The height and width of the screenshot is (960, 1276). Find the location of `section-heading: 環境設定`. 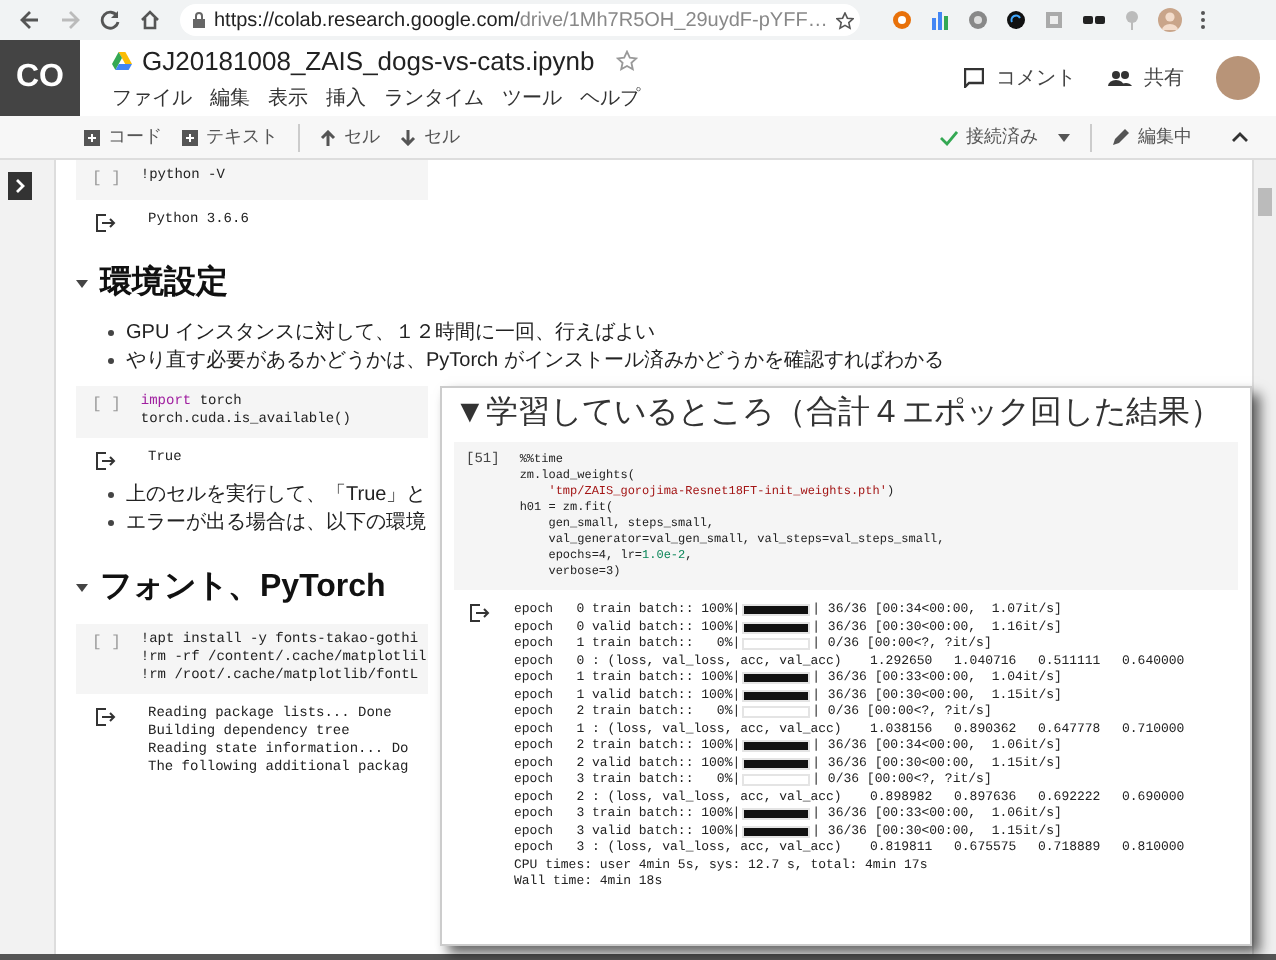

section-heading: 環境設定 is located at coordinates (164, 283).